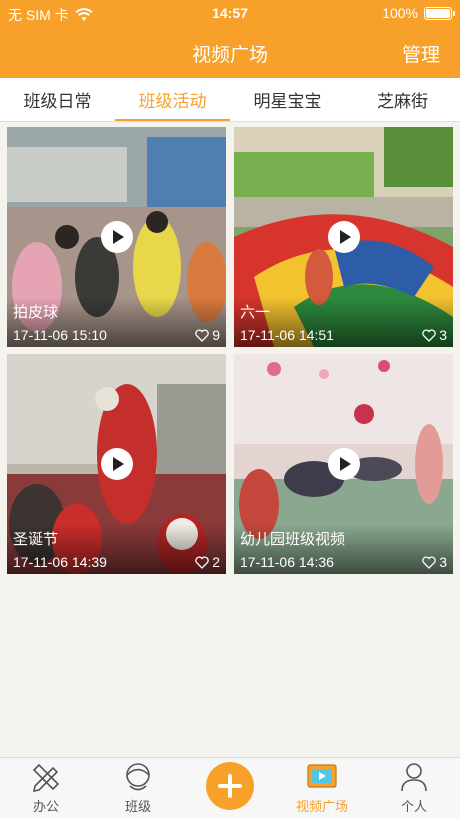 The image size is (460, 818). I want to click on video-card: 拍皮球 17-11-06 15:10 9, so click(116, 237).